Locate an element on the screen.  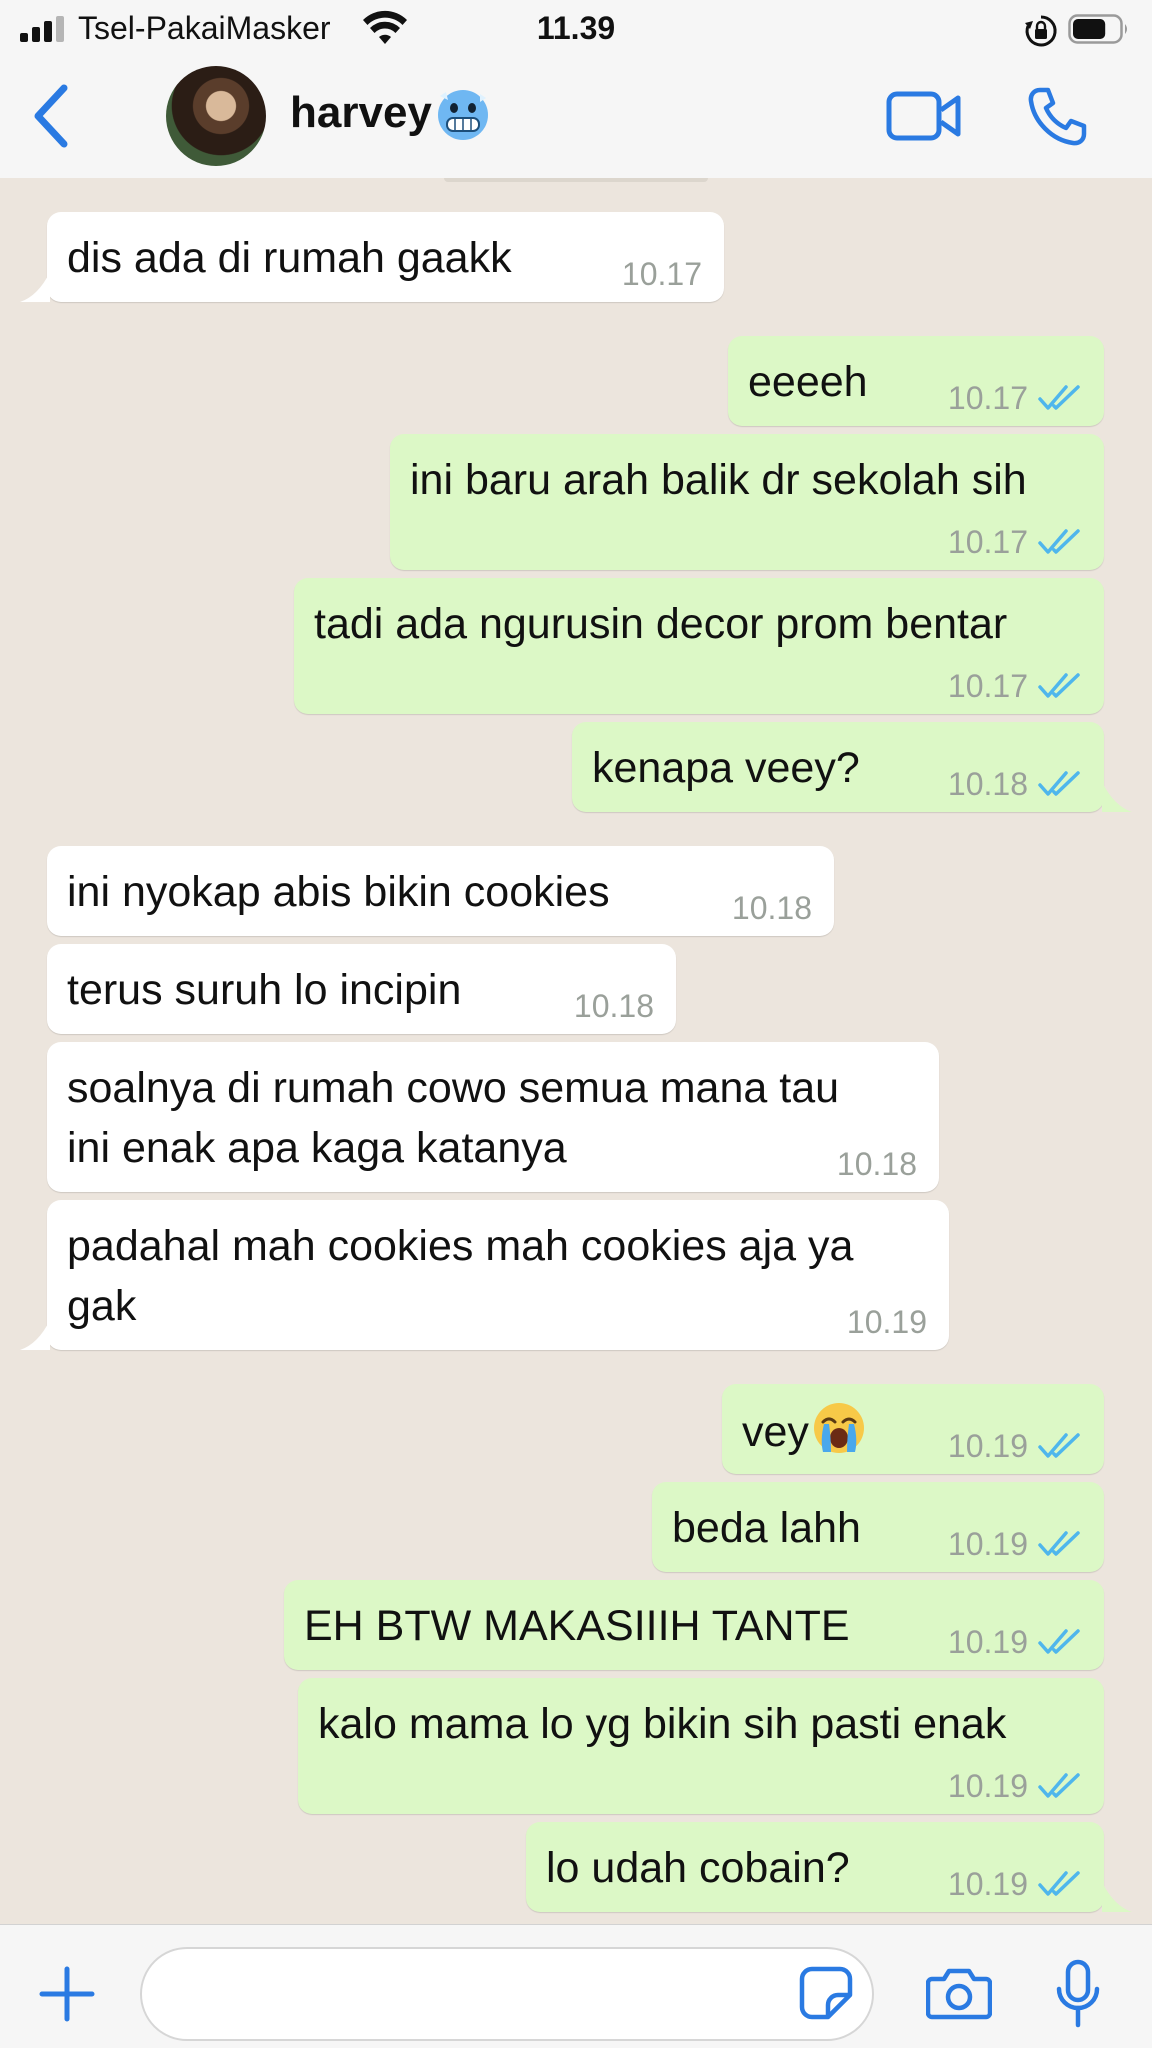
loudly-crying-face-emoji-icon is located at coordinates (838, 1428).